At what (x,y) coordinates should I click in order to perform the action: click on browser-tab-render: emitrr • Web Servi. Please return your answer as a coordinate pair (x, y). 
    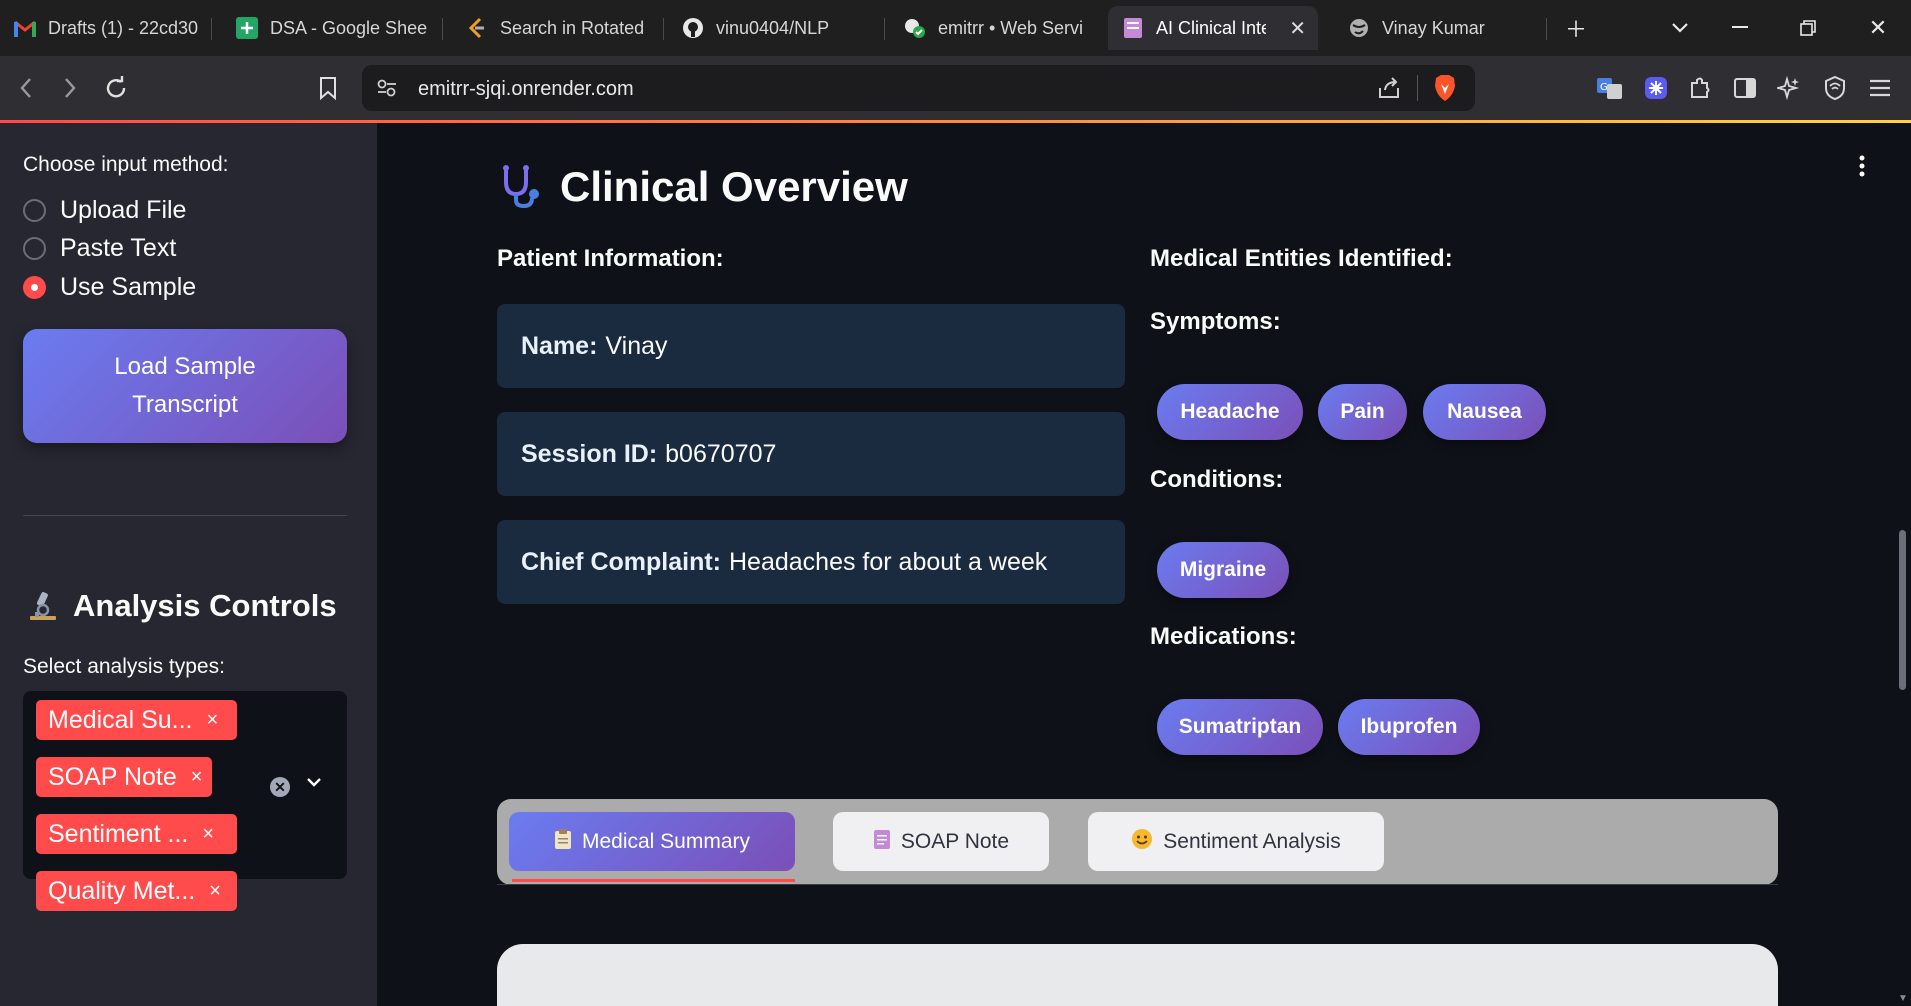
    Looking at the image, I should click on (995, 28).